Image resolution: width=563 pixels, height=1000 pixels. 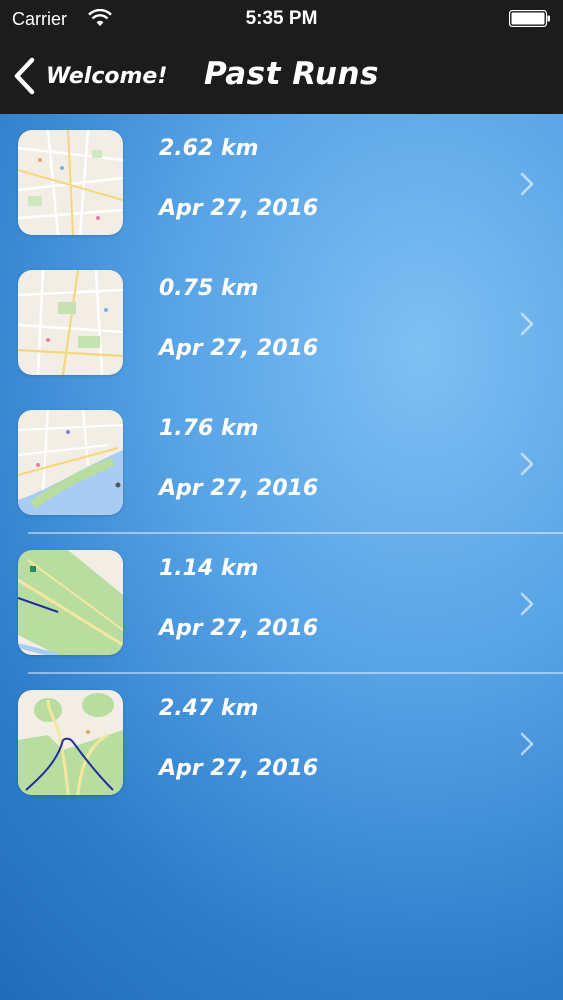 I want to click on run-distance: 2.62 km, so click(x=209, y=148).